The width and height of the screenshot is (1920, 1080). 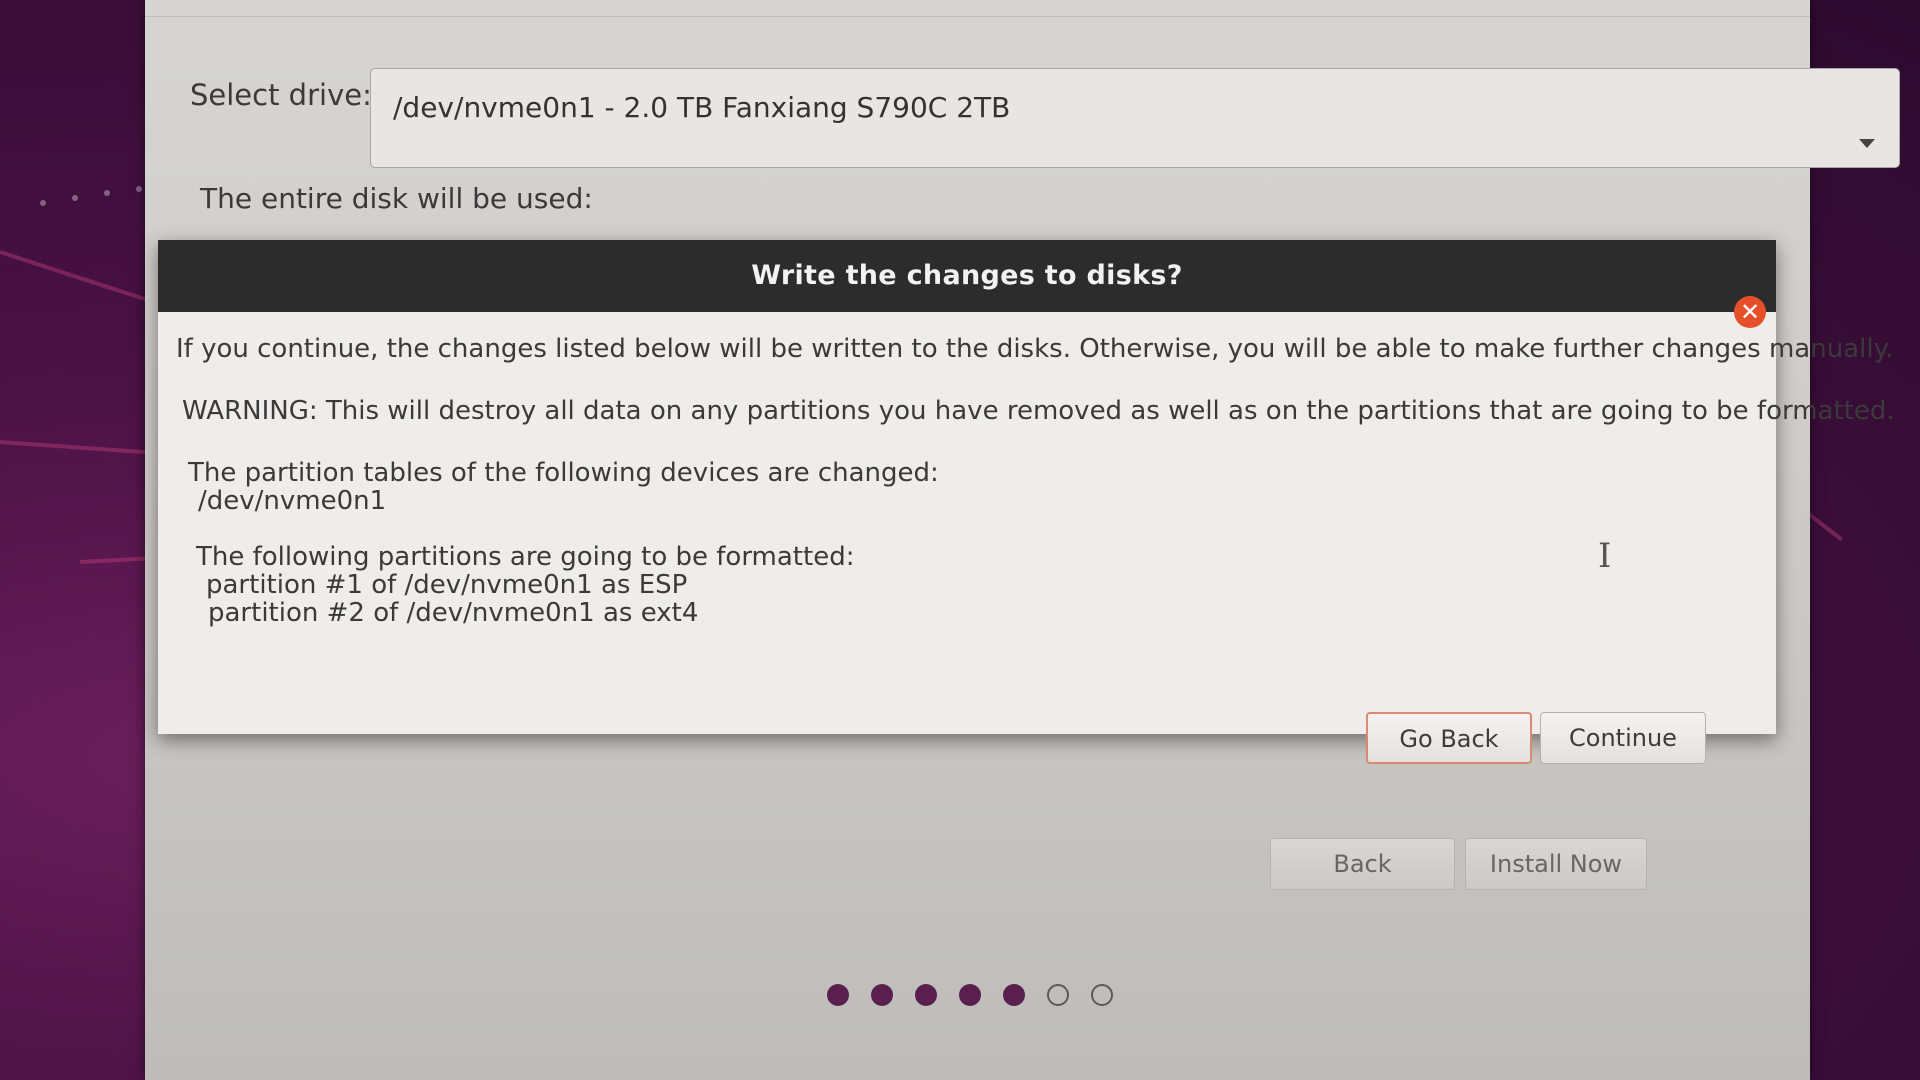 I want to click on continue-button: Continue, so click(x=1623, y=738).